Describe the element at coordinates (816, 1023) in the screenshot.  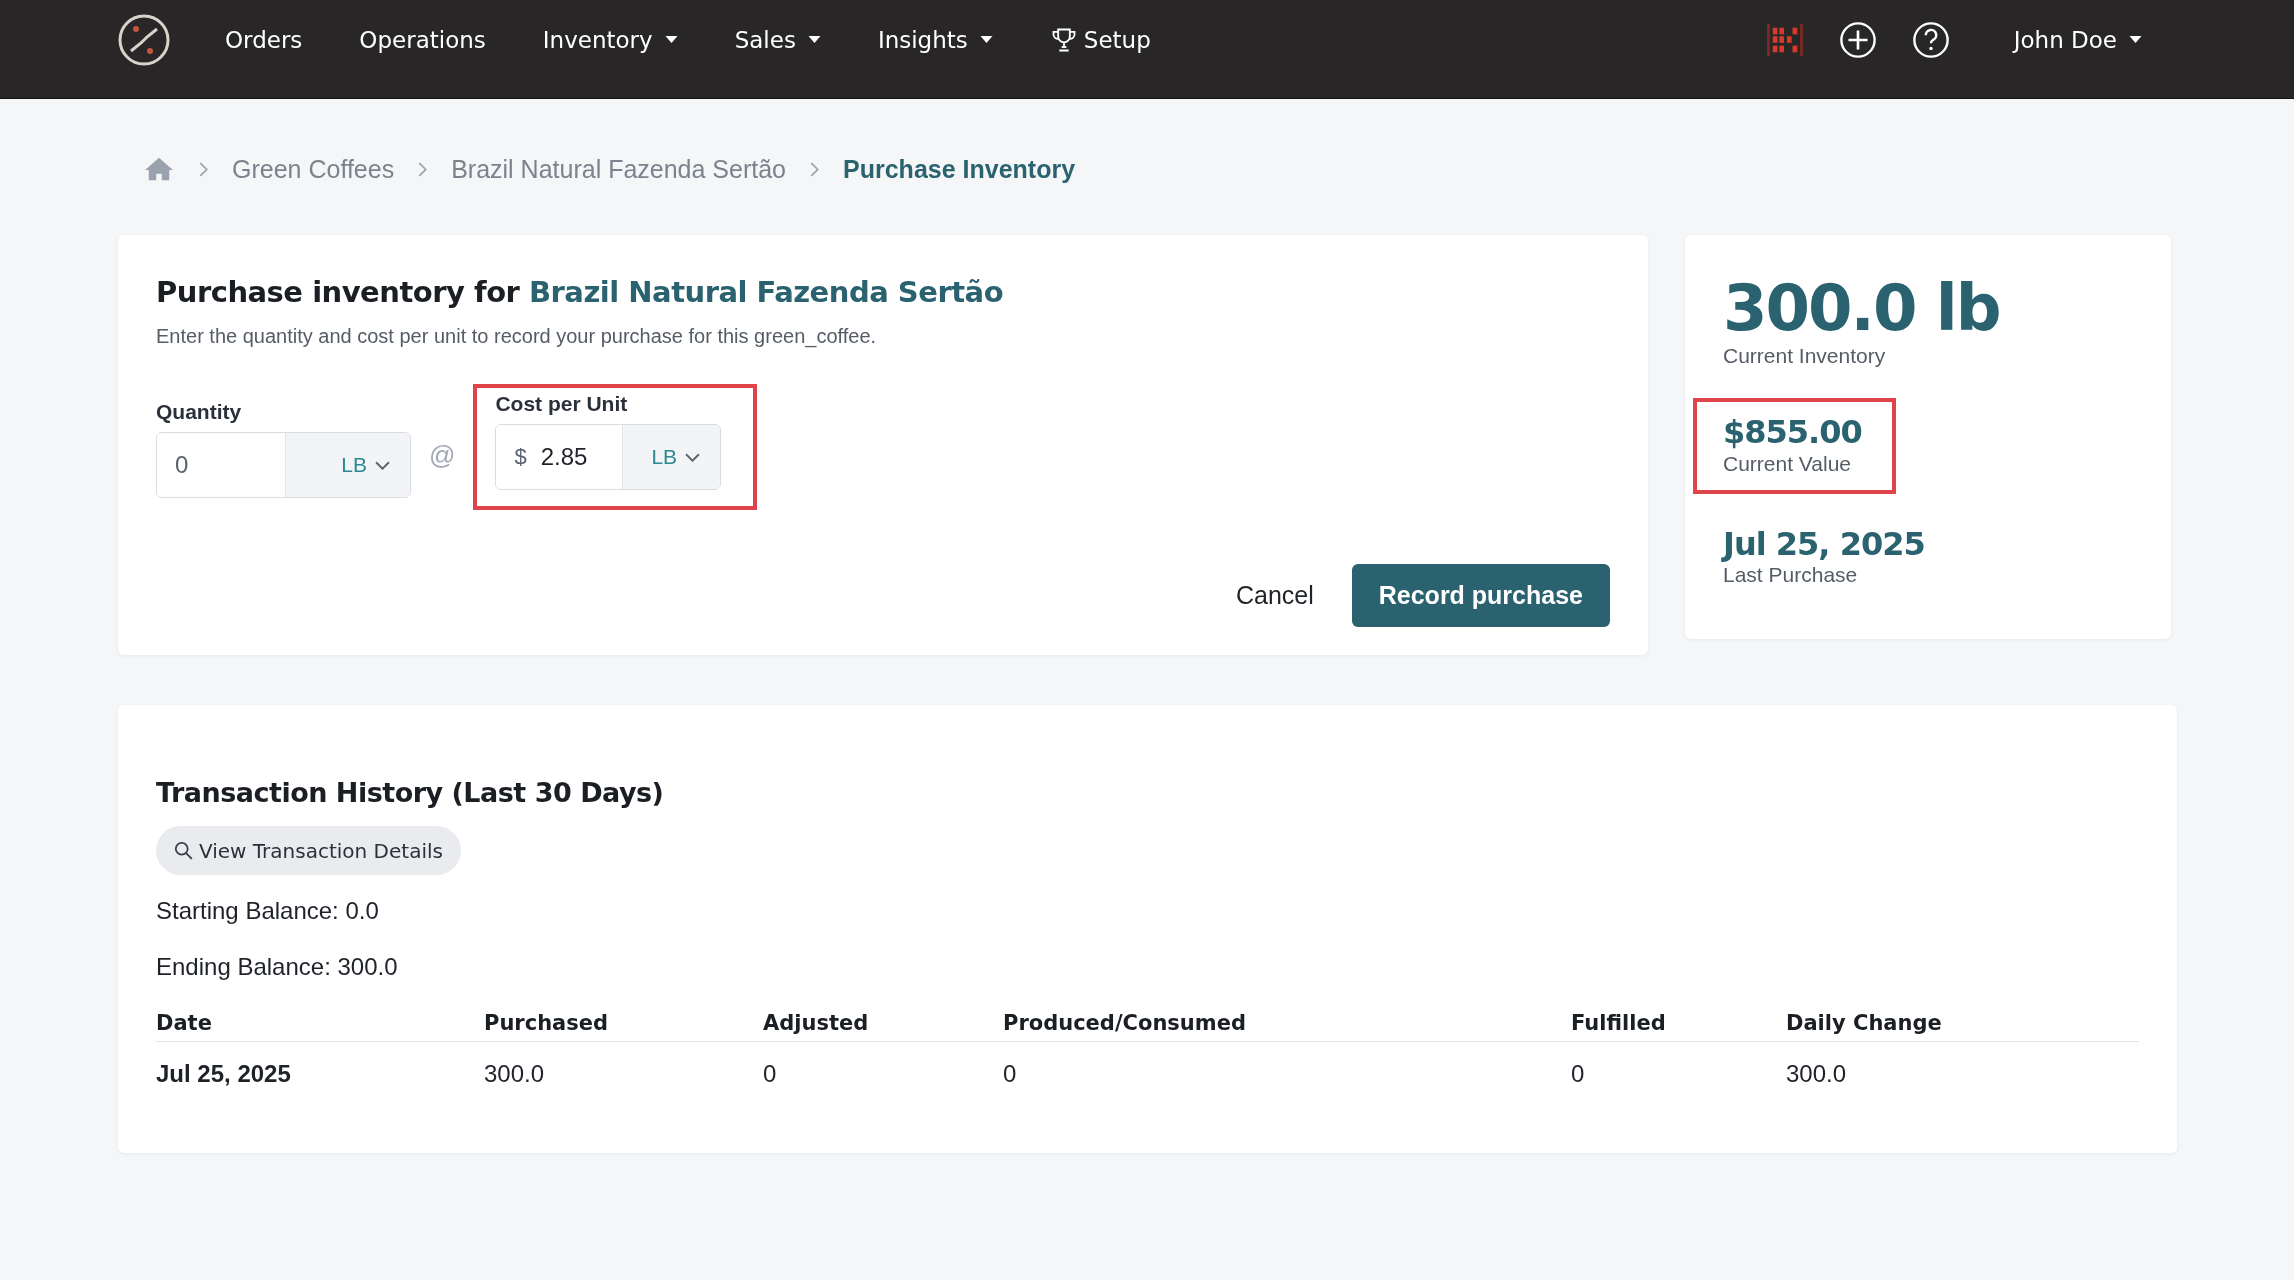
I see `column-header: Adjusted` at that location.